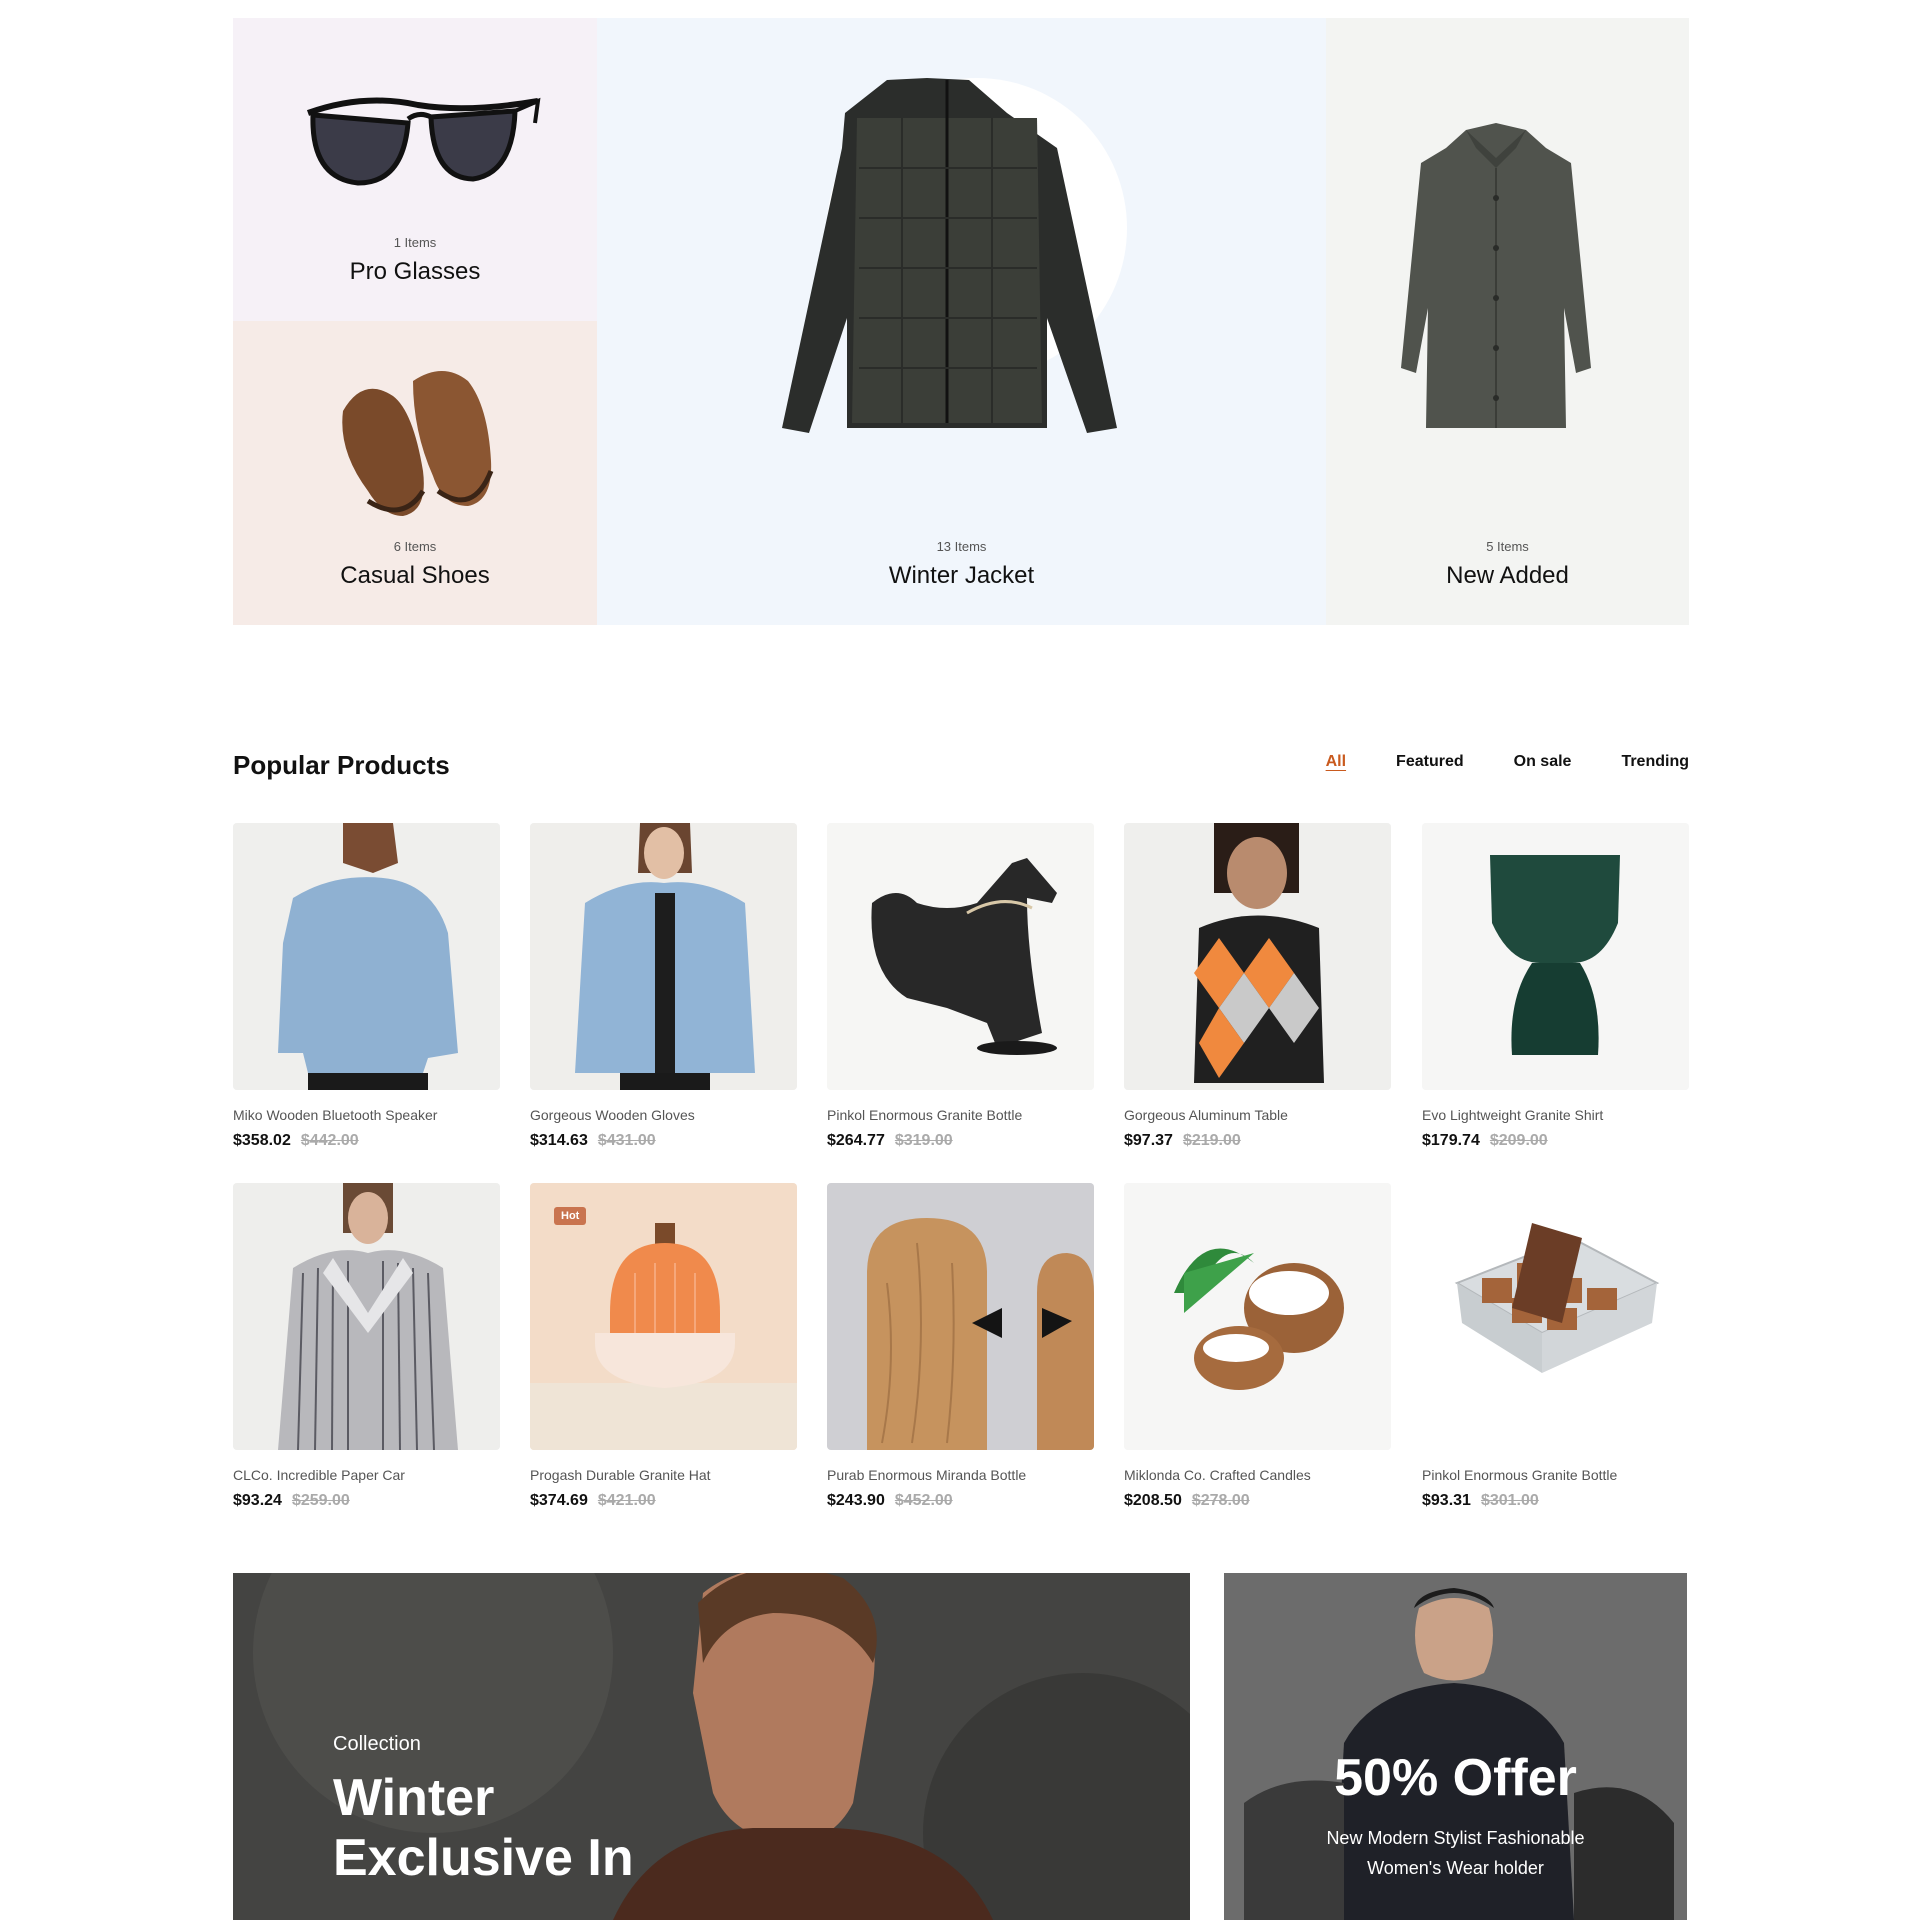 The height and width of the screenshot is (1920, 1920). I want to click on product-name: Gorgeous Wooden Gloves, so click(663, 1115).